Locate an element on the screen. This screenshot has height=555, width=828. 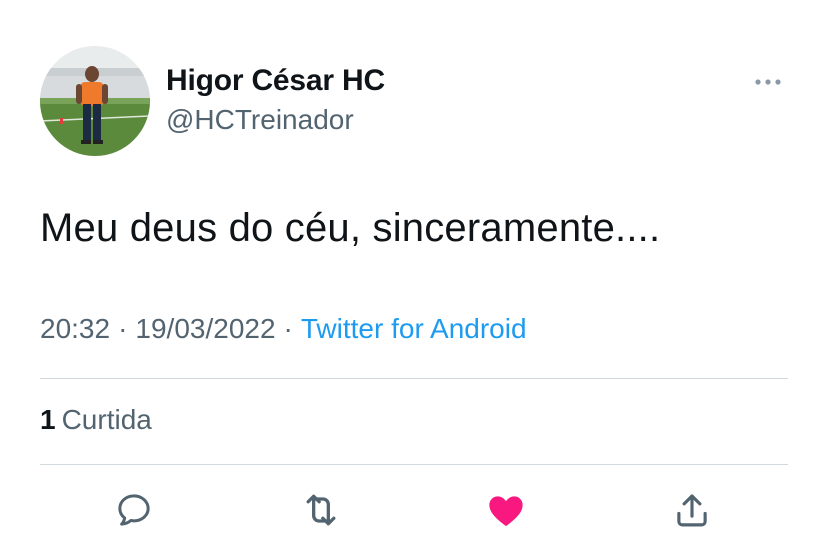
reply-icon is located at coordinates (134, 510).